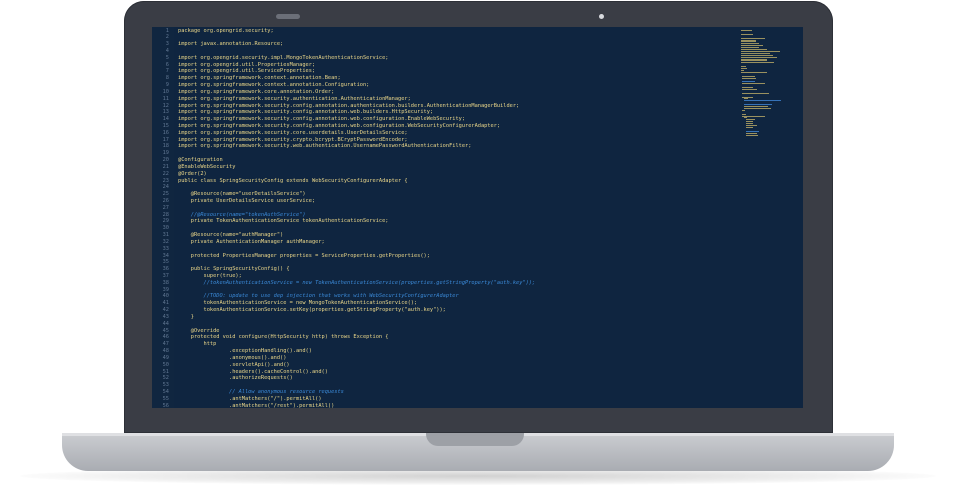 The image size is (956, 489). What do you see at coordinates (288, 16) in the screenshot?
I see `status-light` at bounding box center [288, 16].